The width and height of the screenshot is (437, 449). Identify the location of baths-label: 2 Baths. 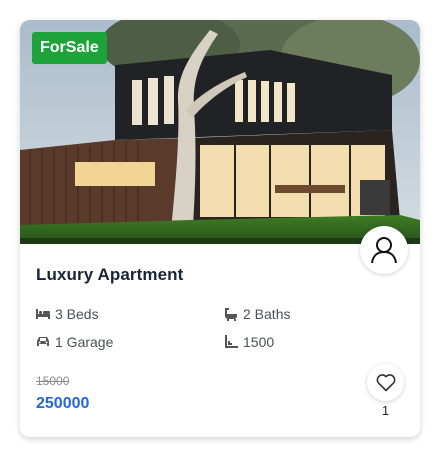
(267, 314).